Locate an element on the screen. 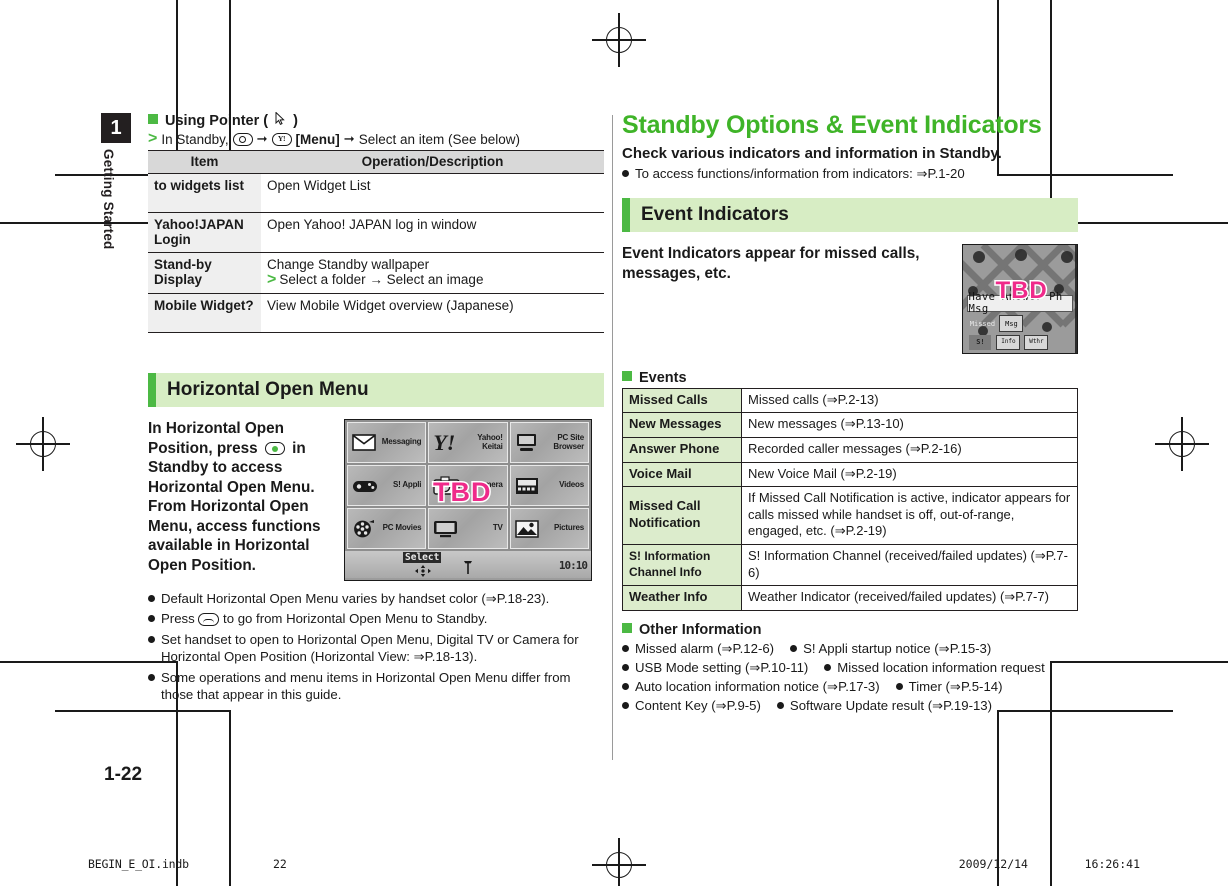 Image resolution: width=1228 pixels, height=886 pixels. event-key: Voice Mail is located at coordinates (682, 475).